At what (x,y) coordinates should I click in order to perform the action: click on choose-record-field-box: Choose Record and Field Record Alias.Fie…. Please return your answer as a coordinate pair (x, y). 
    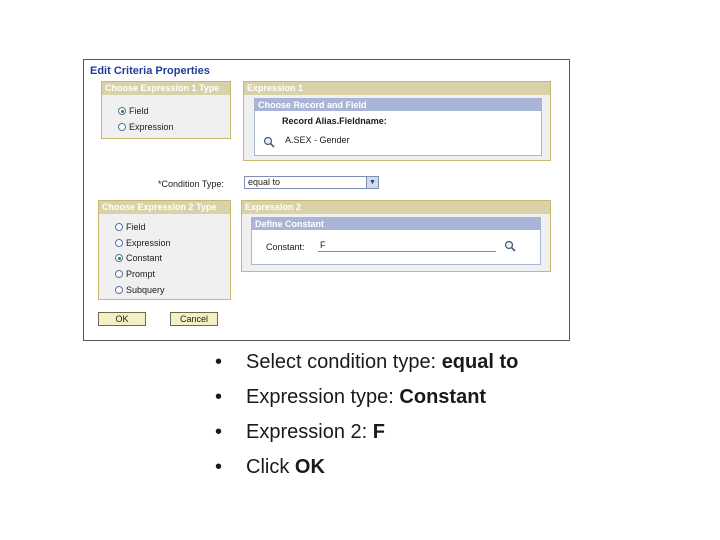
    Looking at the image, I should click on (398, 127).